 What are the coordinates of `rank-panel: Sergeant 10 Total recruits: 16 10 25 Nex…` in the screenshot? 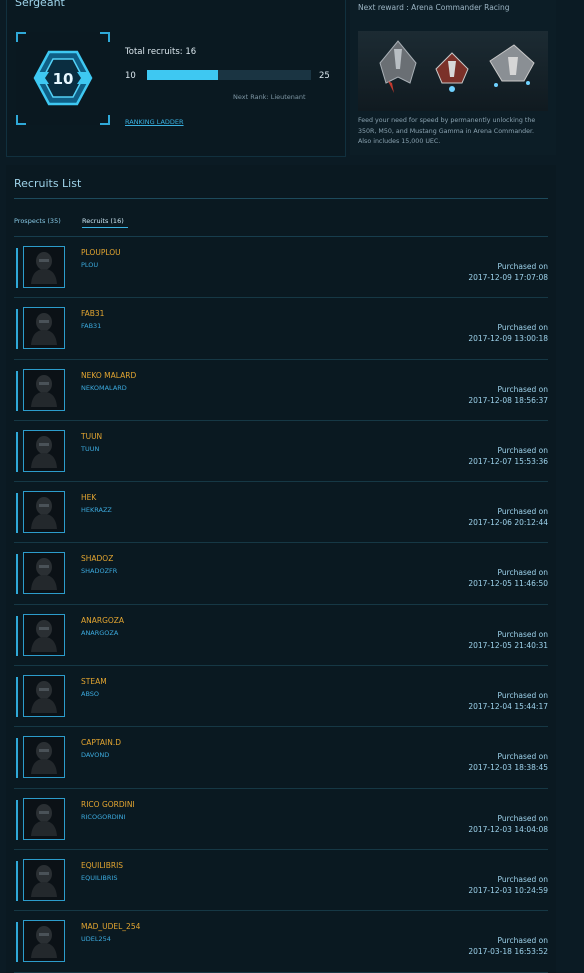 It's located at (176, 78).